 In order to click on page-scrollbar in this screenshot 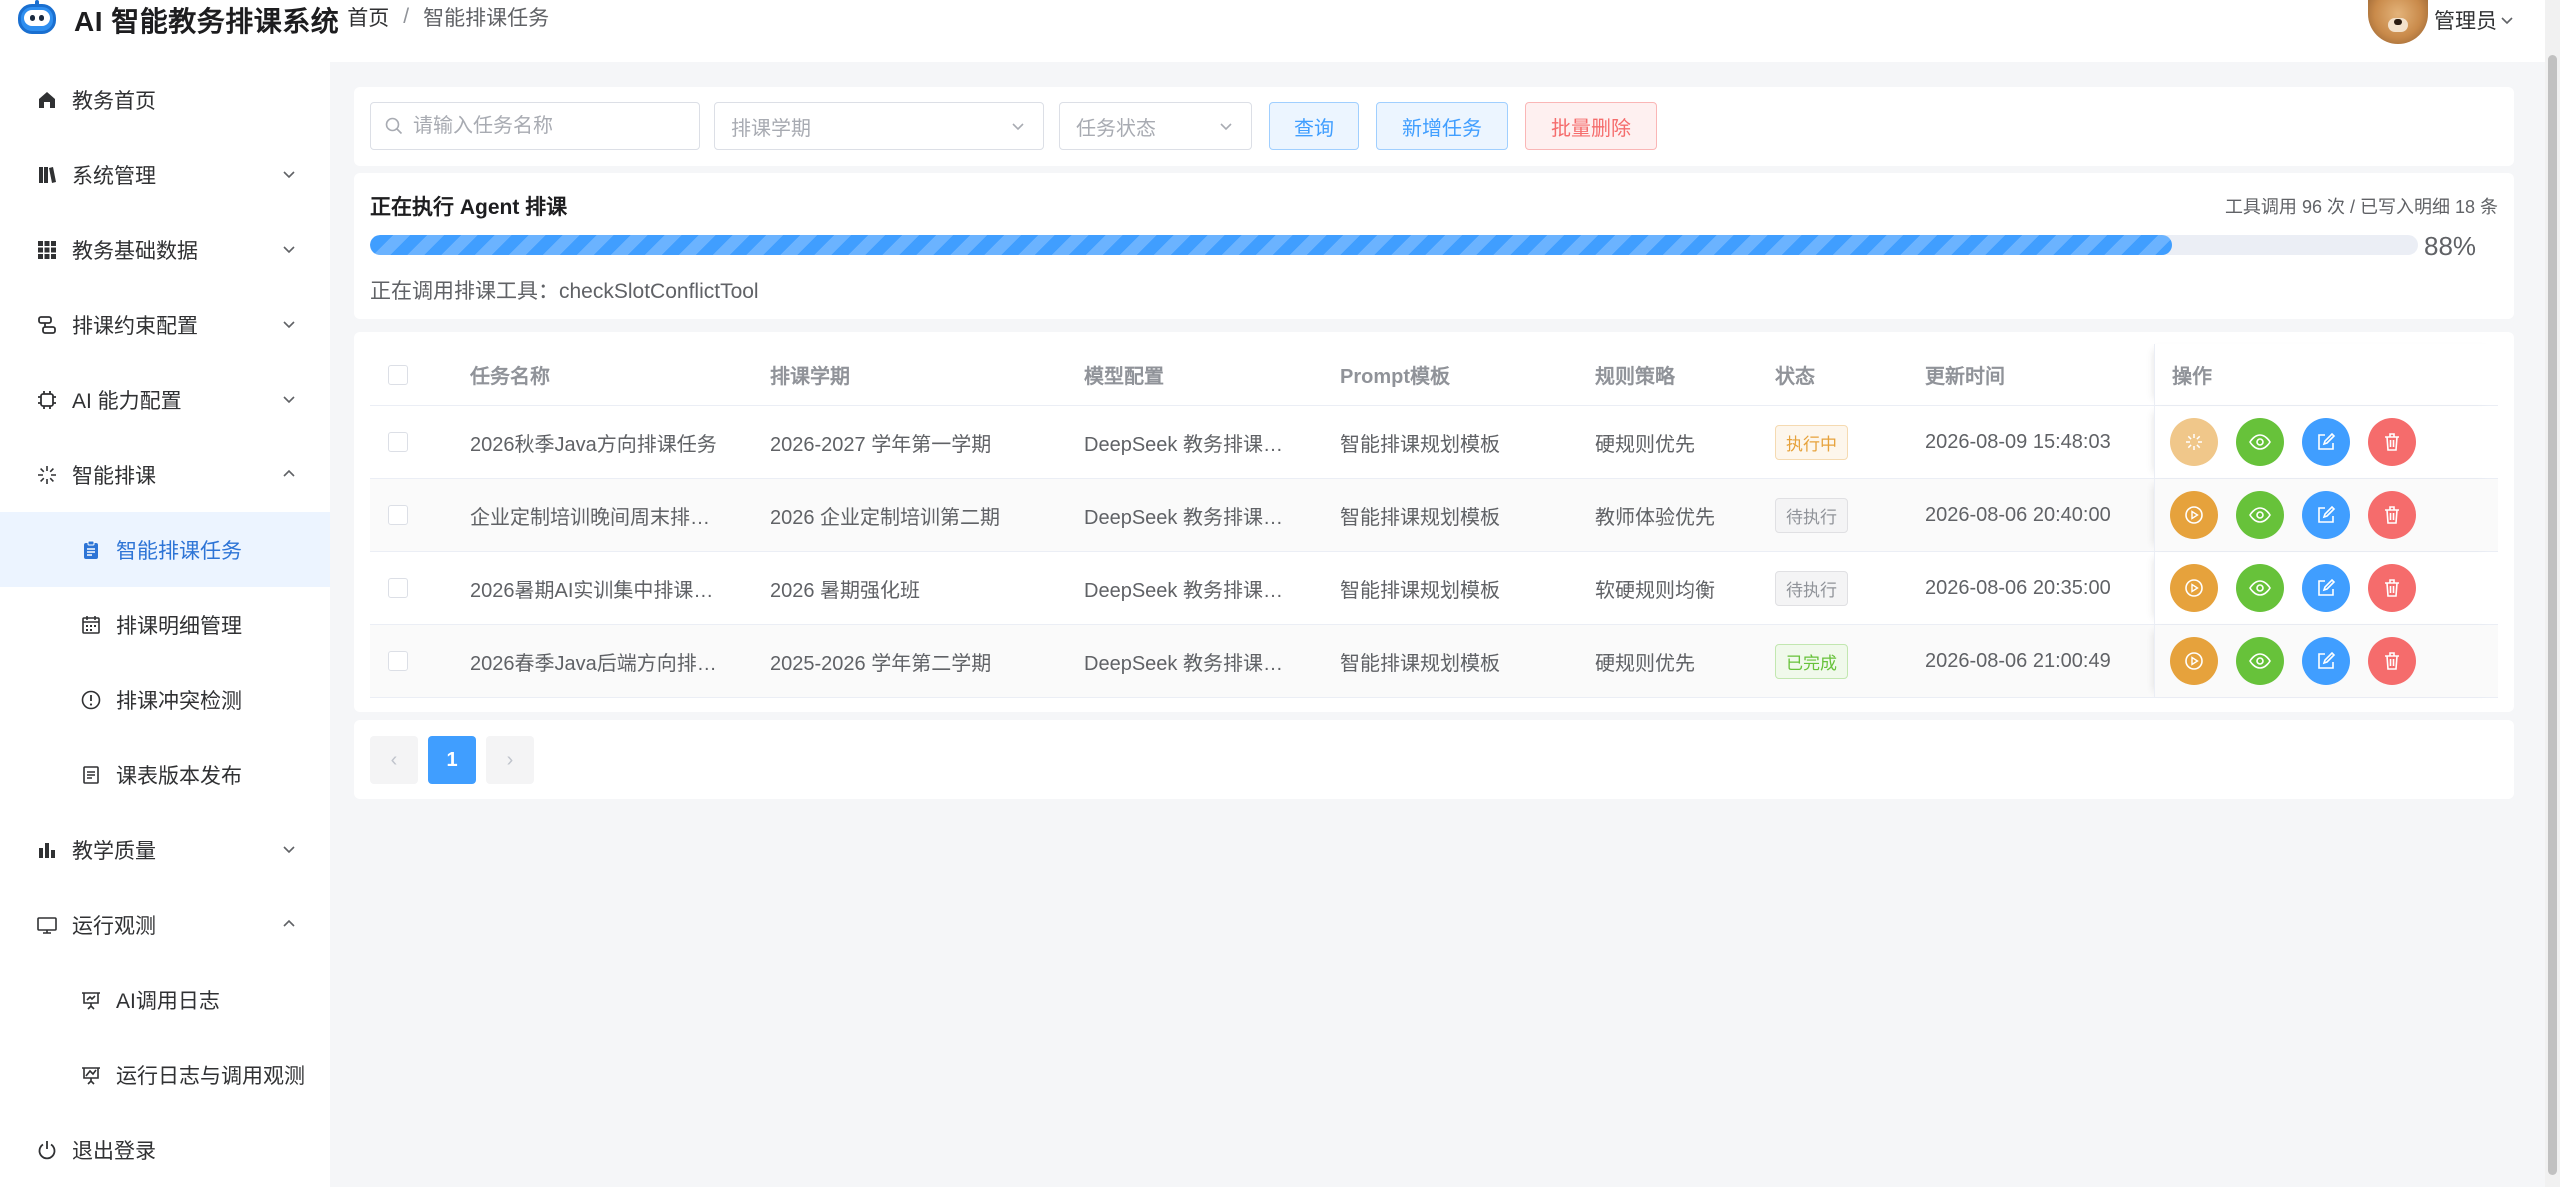, I will do `click(2552, 593)`.